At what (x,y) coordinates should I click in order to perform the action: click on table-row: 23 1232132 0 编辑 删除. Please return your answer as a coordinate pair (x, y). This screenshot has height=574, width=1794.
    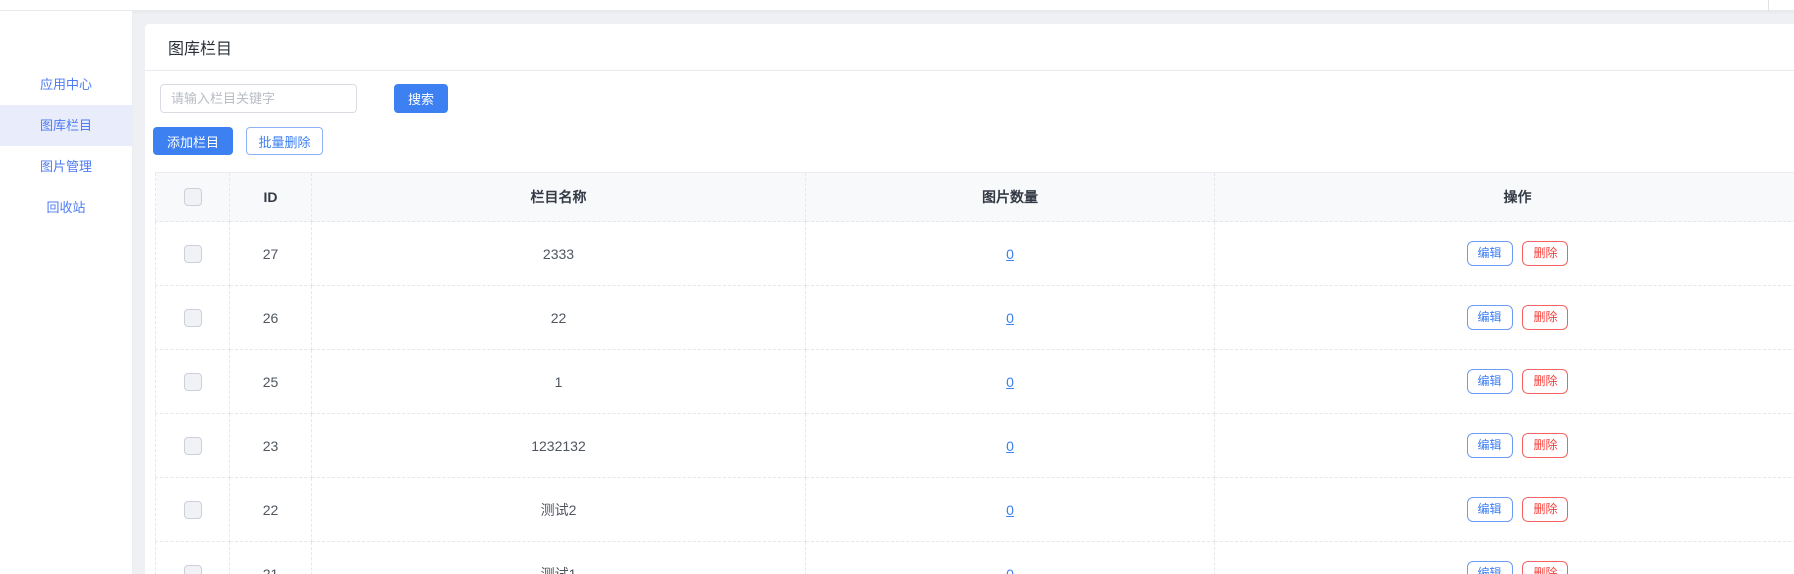
    Looking at the image, I should click on (974, 445).